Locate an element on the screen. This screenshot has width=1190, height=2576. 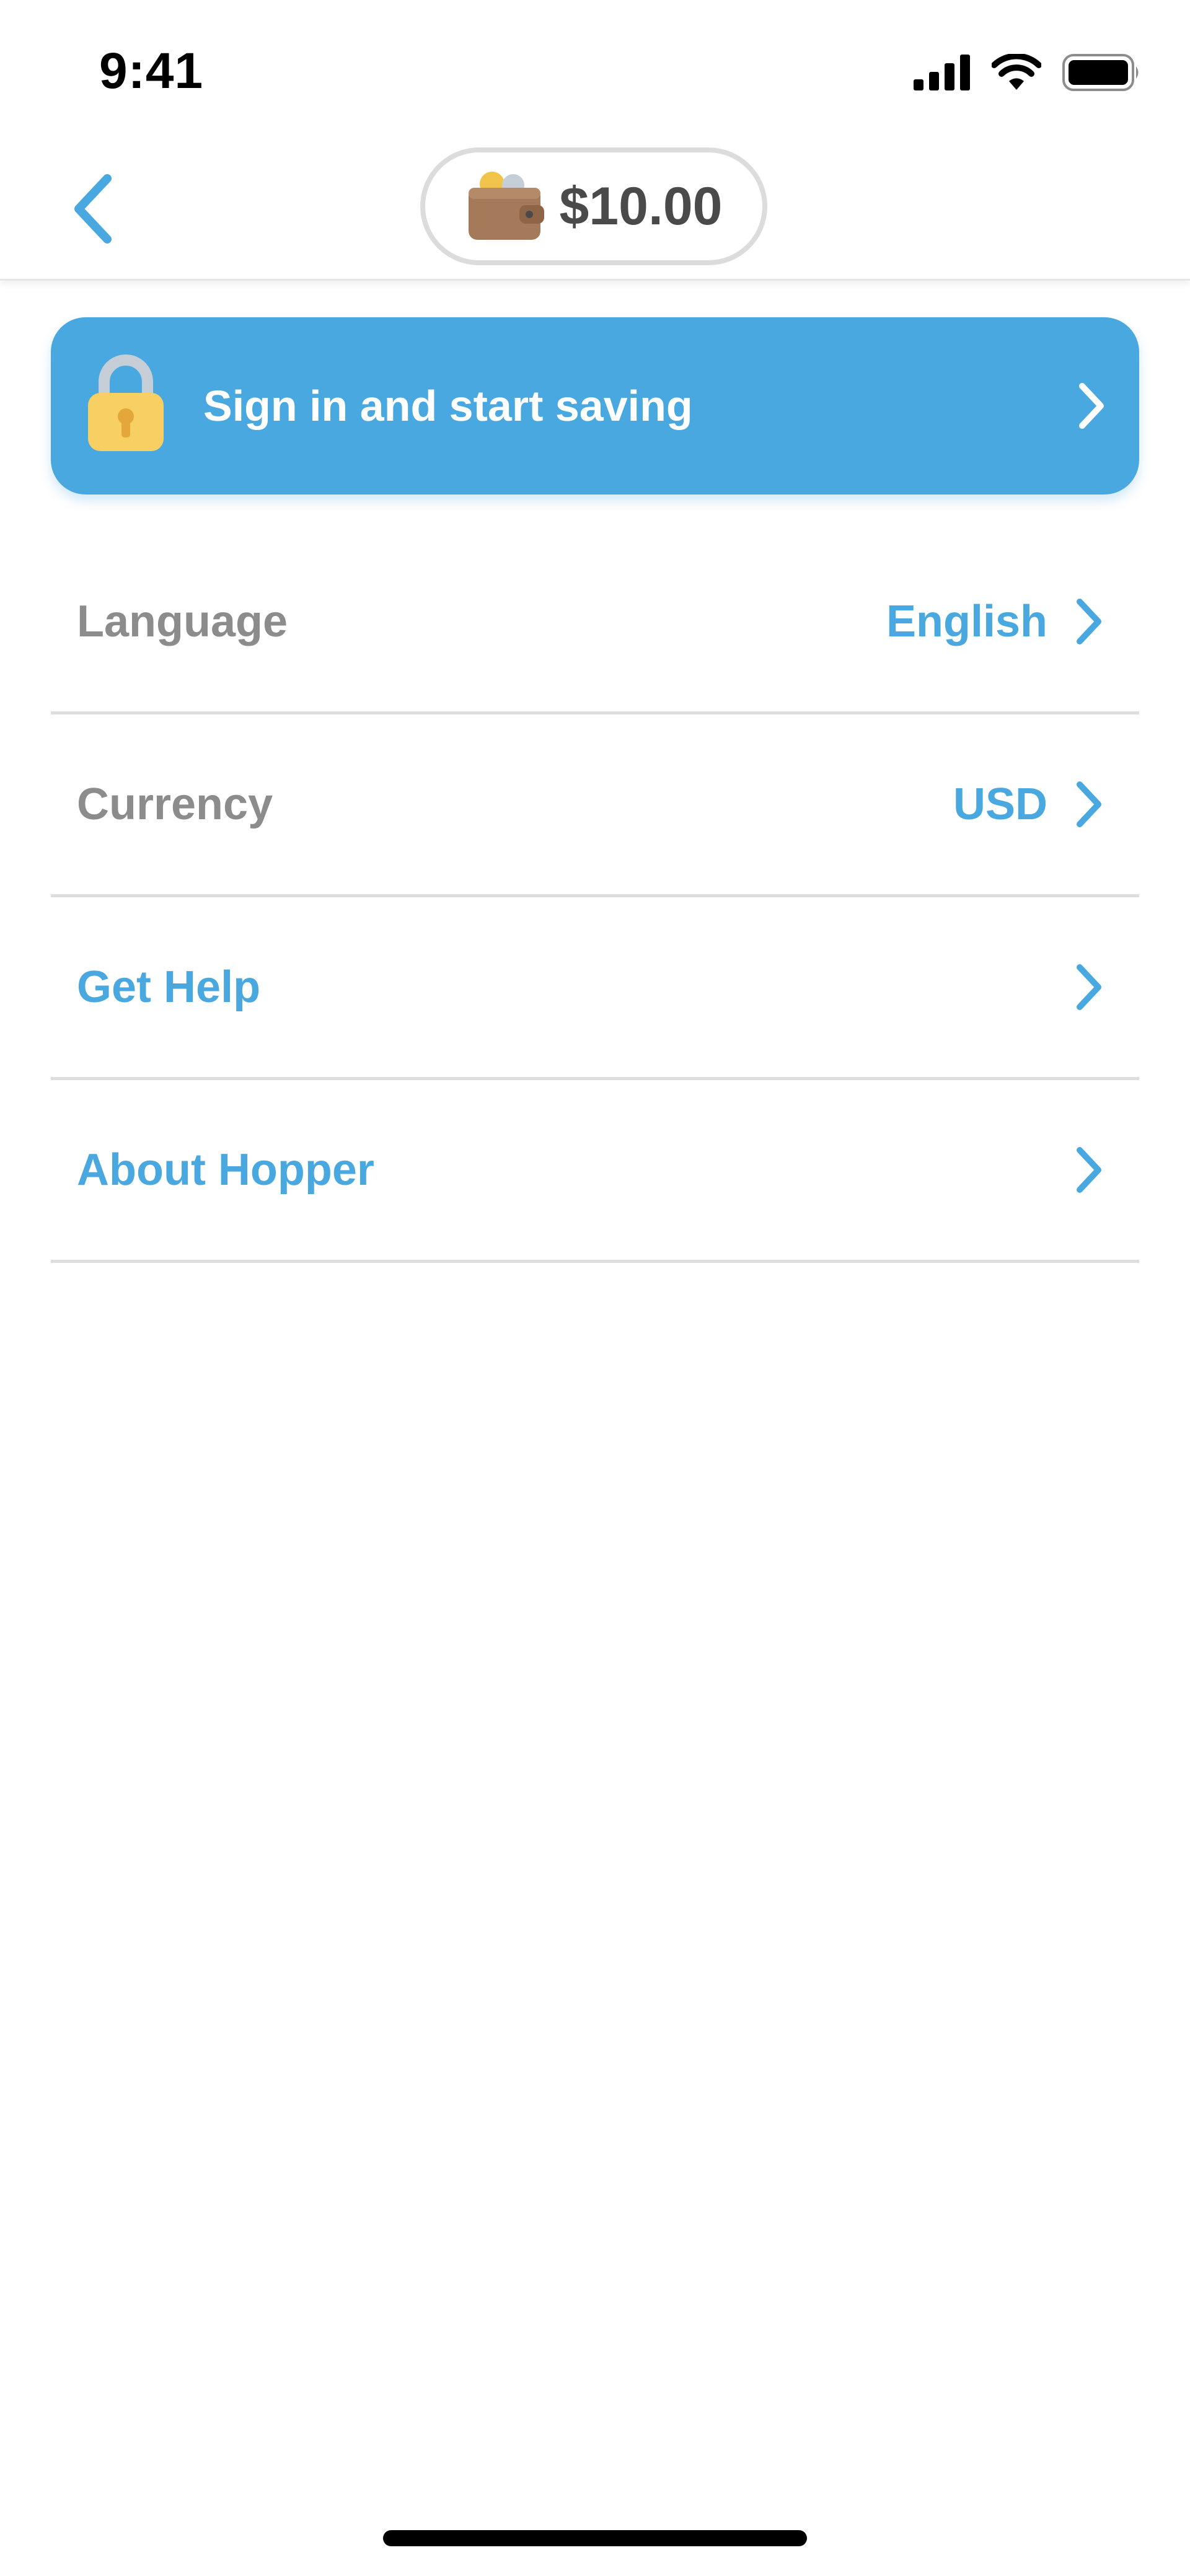
settings-row-currency: Currency USD is located at coordinates (595, 805).